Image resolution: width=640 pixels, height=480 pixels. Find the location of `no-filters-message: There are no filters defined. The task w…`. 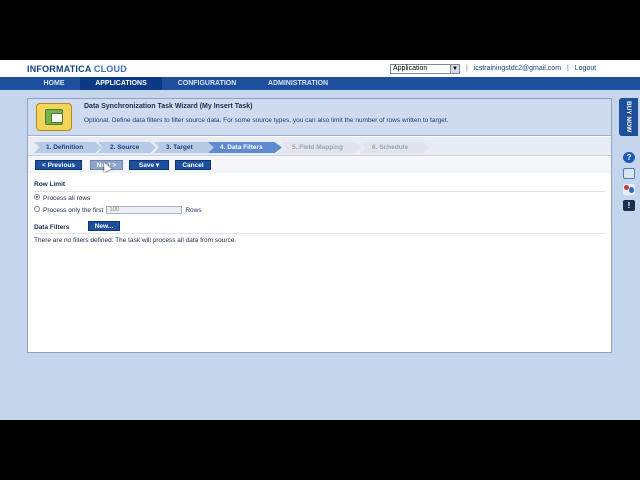

no-filters-message: There are no filters defined. The task w… is located at coordinates (135, 240).